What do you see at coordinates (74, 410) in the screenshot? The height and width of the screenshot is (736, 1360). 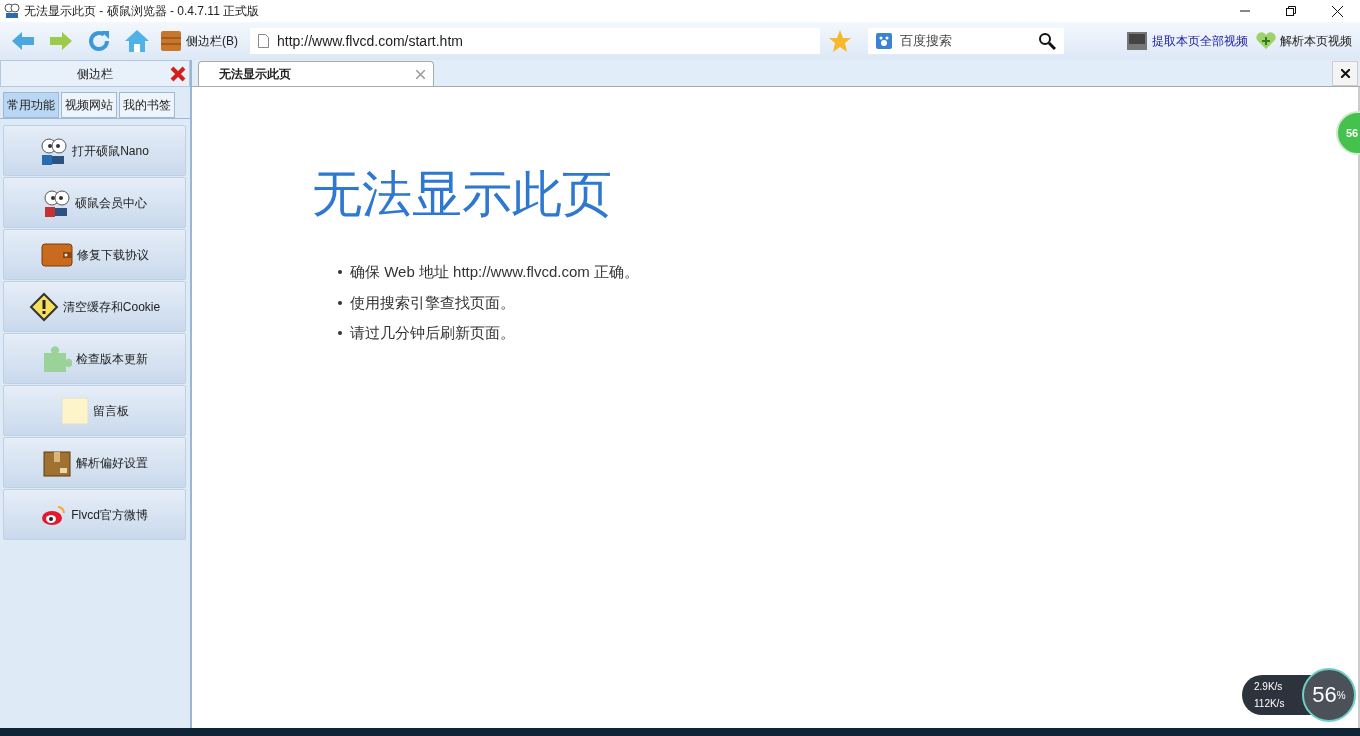 I see `note-icon` at bounding box center [74, 410].